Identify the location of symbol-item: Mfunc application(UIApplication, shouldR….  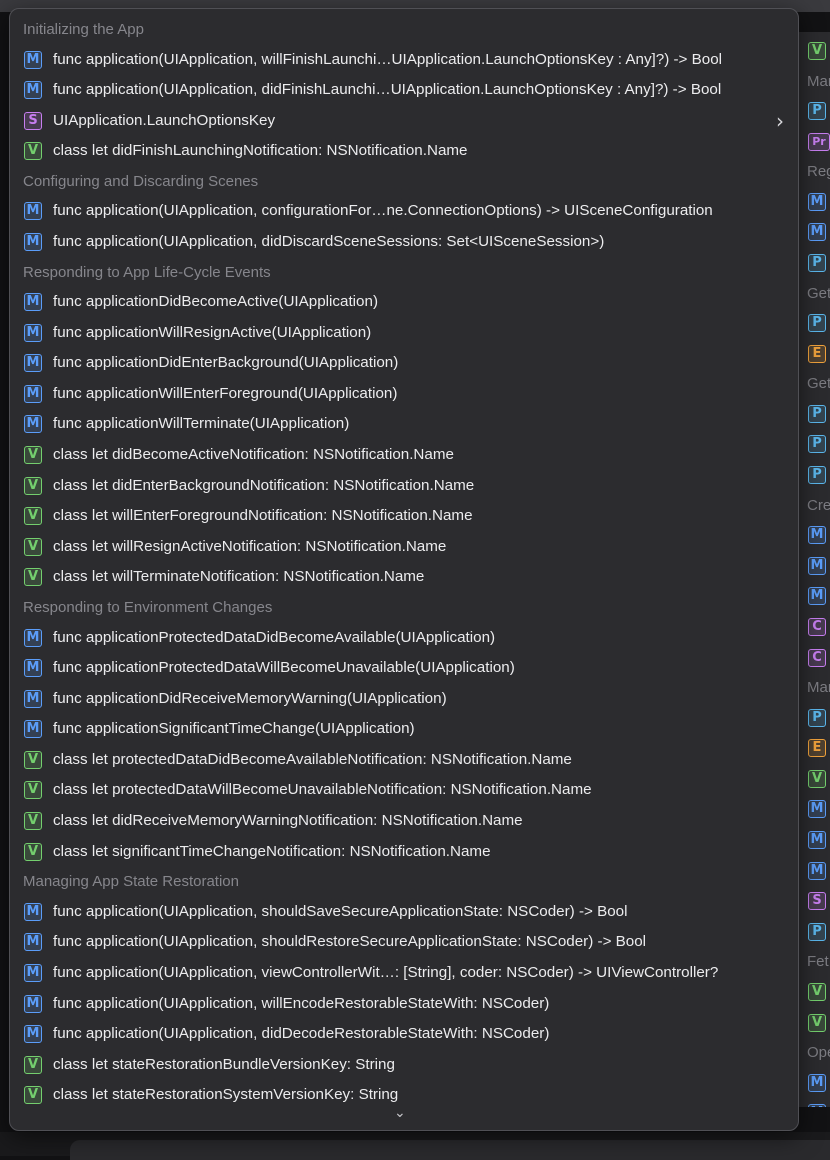
(404, 942).